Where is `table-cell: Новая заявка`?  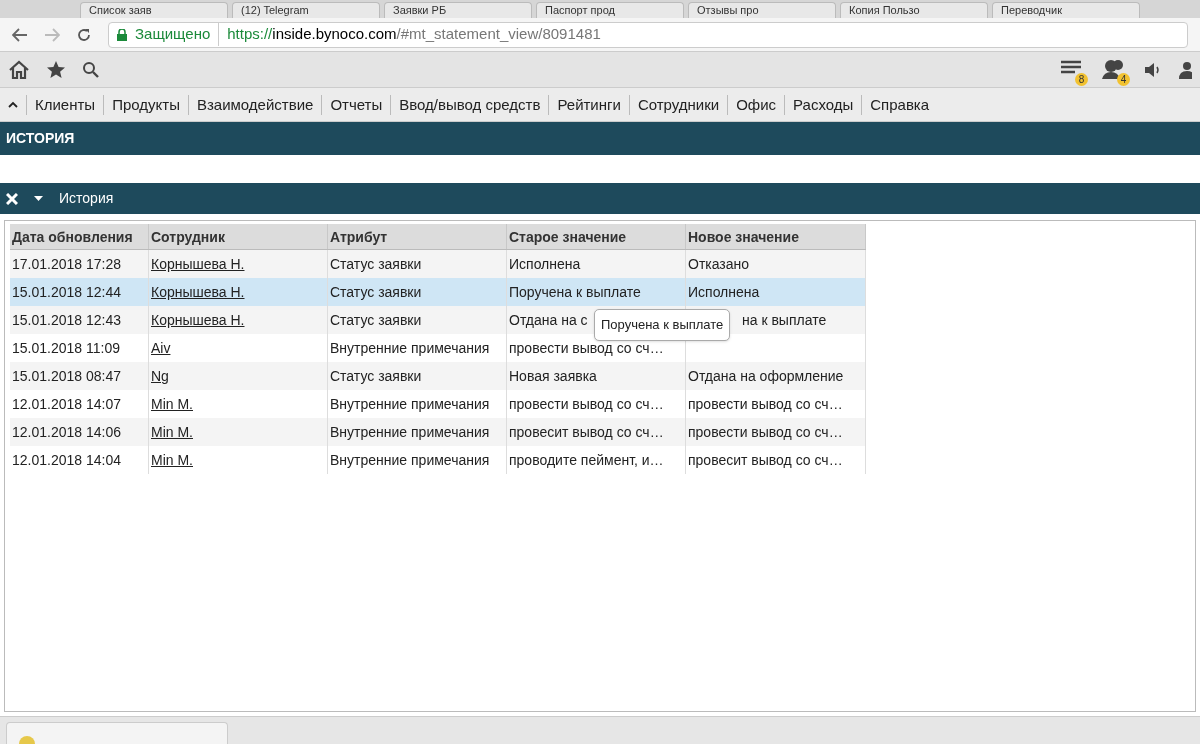
table-cell: Новая заявка is located at coordinates (553, 376).